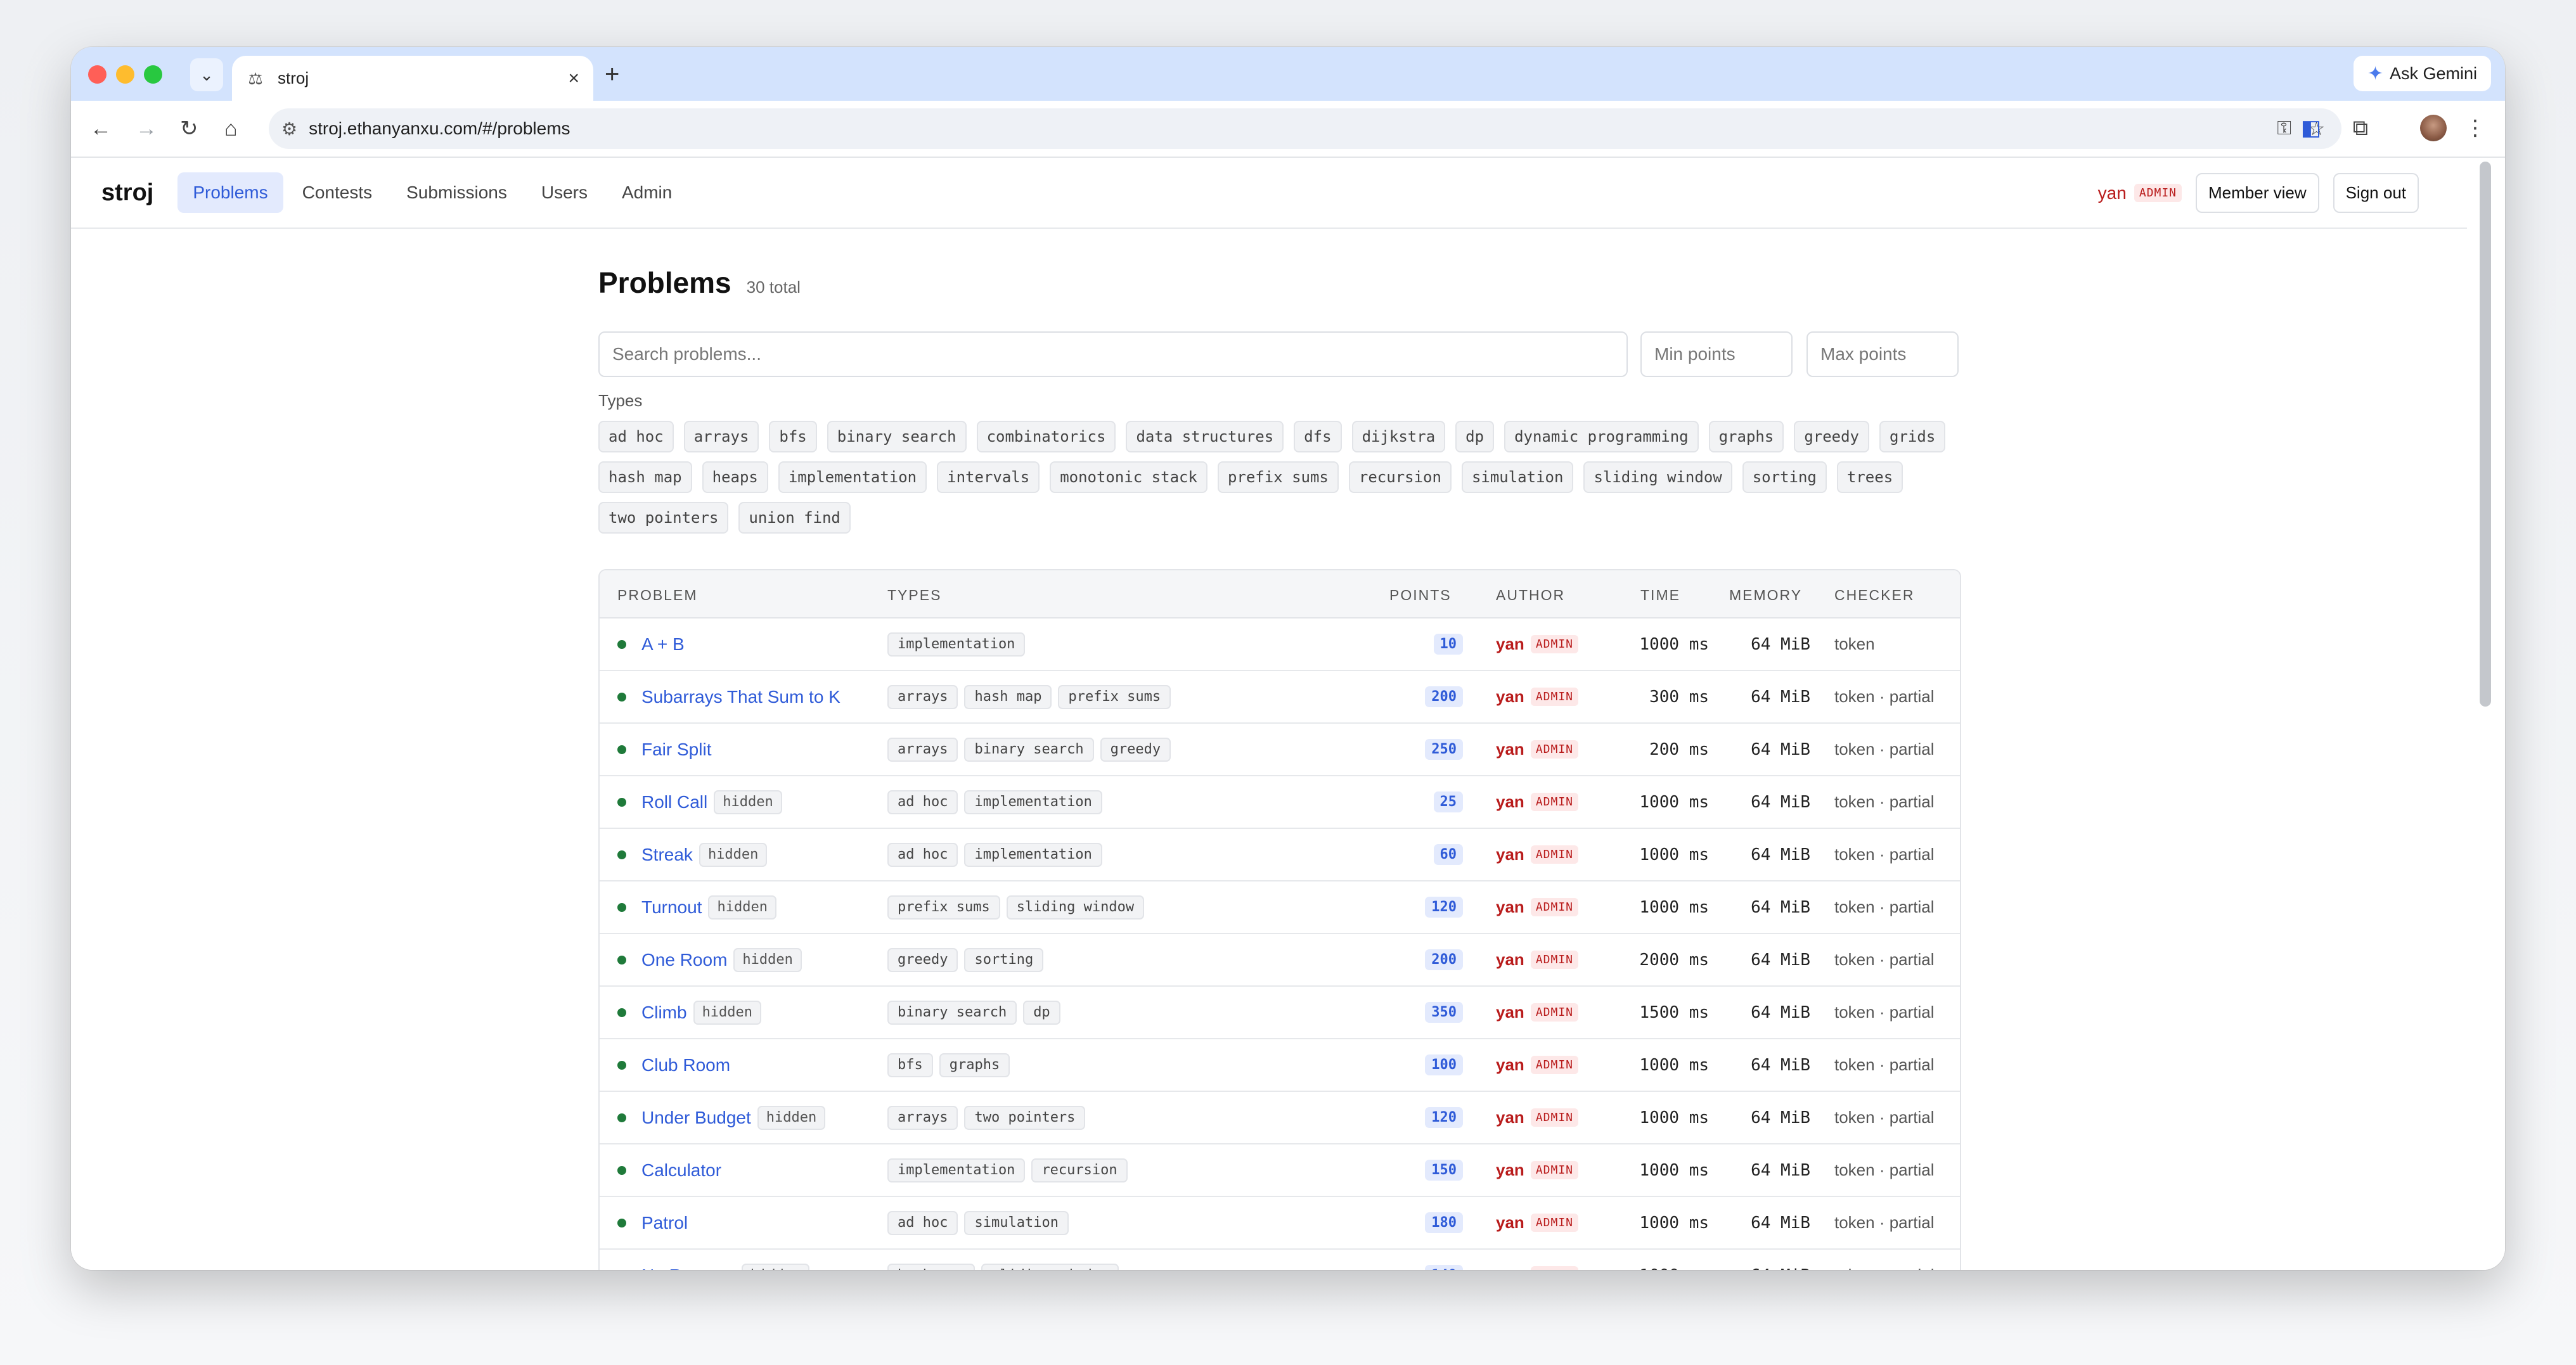  What do you see at coordinates (681, 1170) in the screenshot?
I see `problem-link: Calculator` at bounding box center [681, 1170].